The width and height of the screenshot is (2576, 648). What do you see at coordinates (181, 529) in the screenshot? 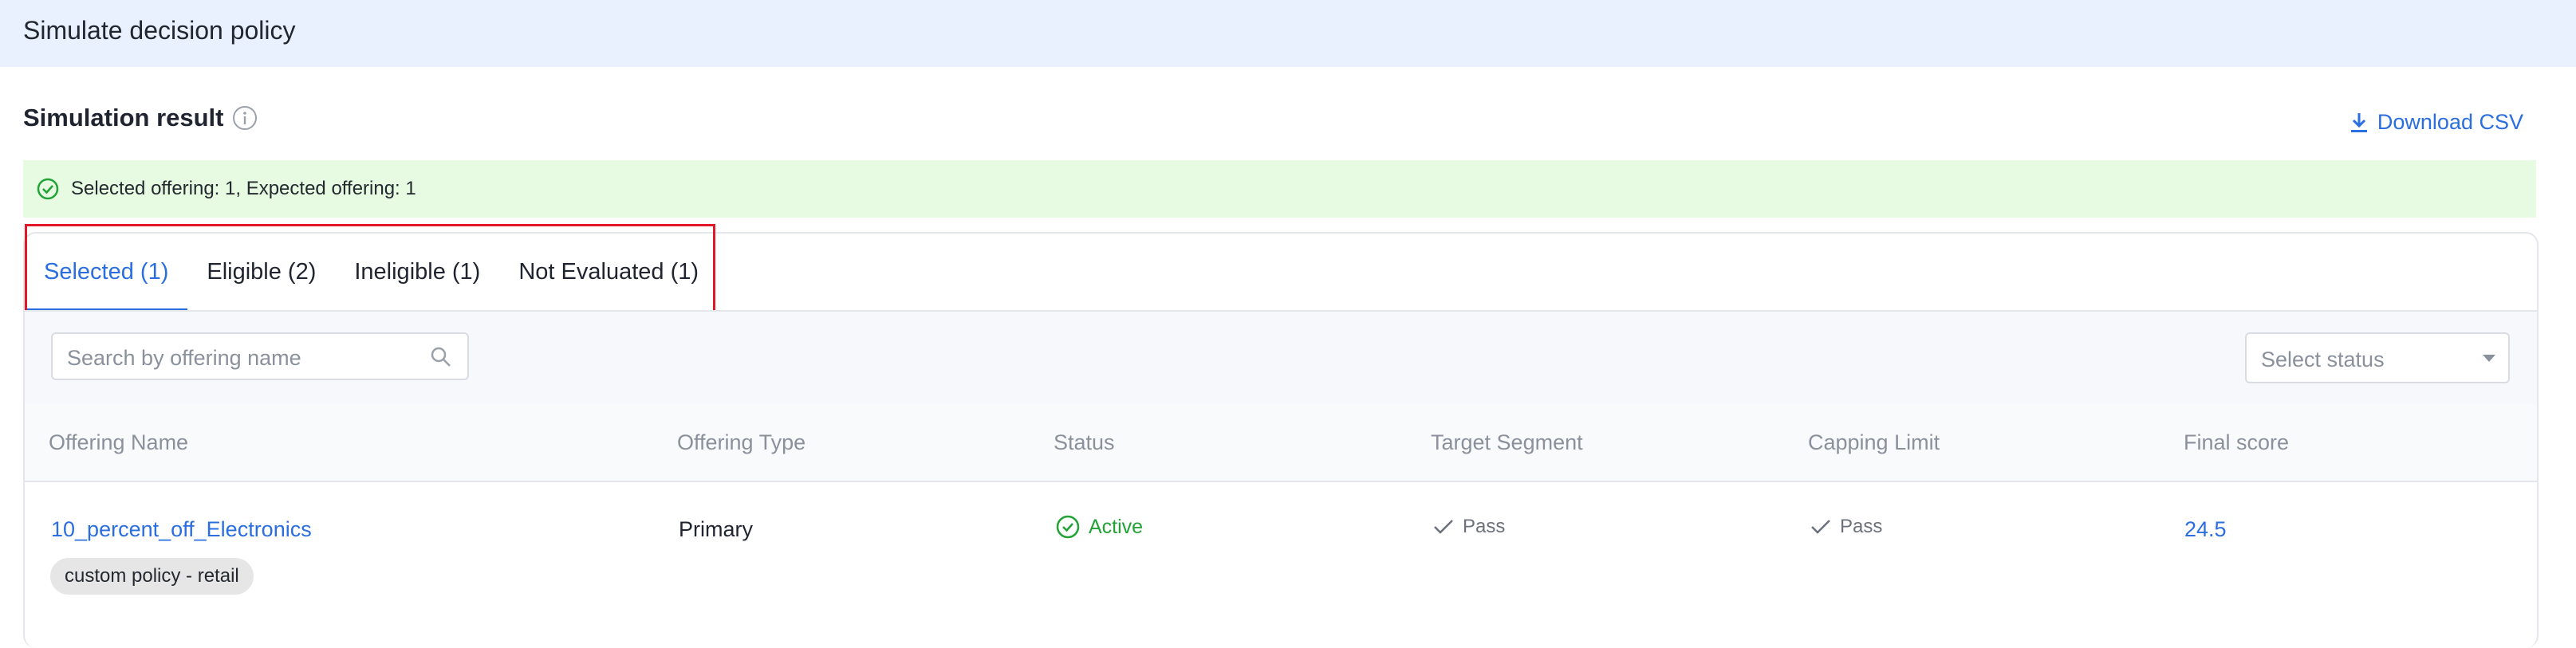
I see `offering-name-link: 10_percent_off_Electronics` at bounding box center [181, 529].